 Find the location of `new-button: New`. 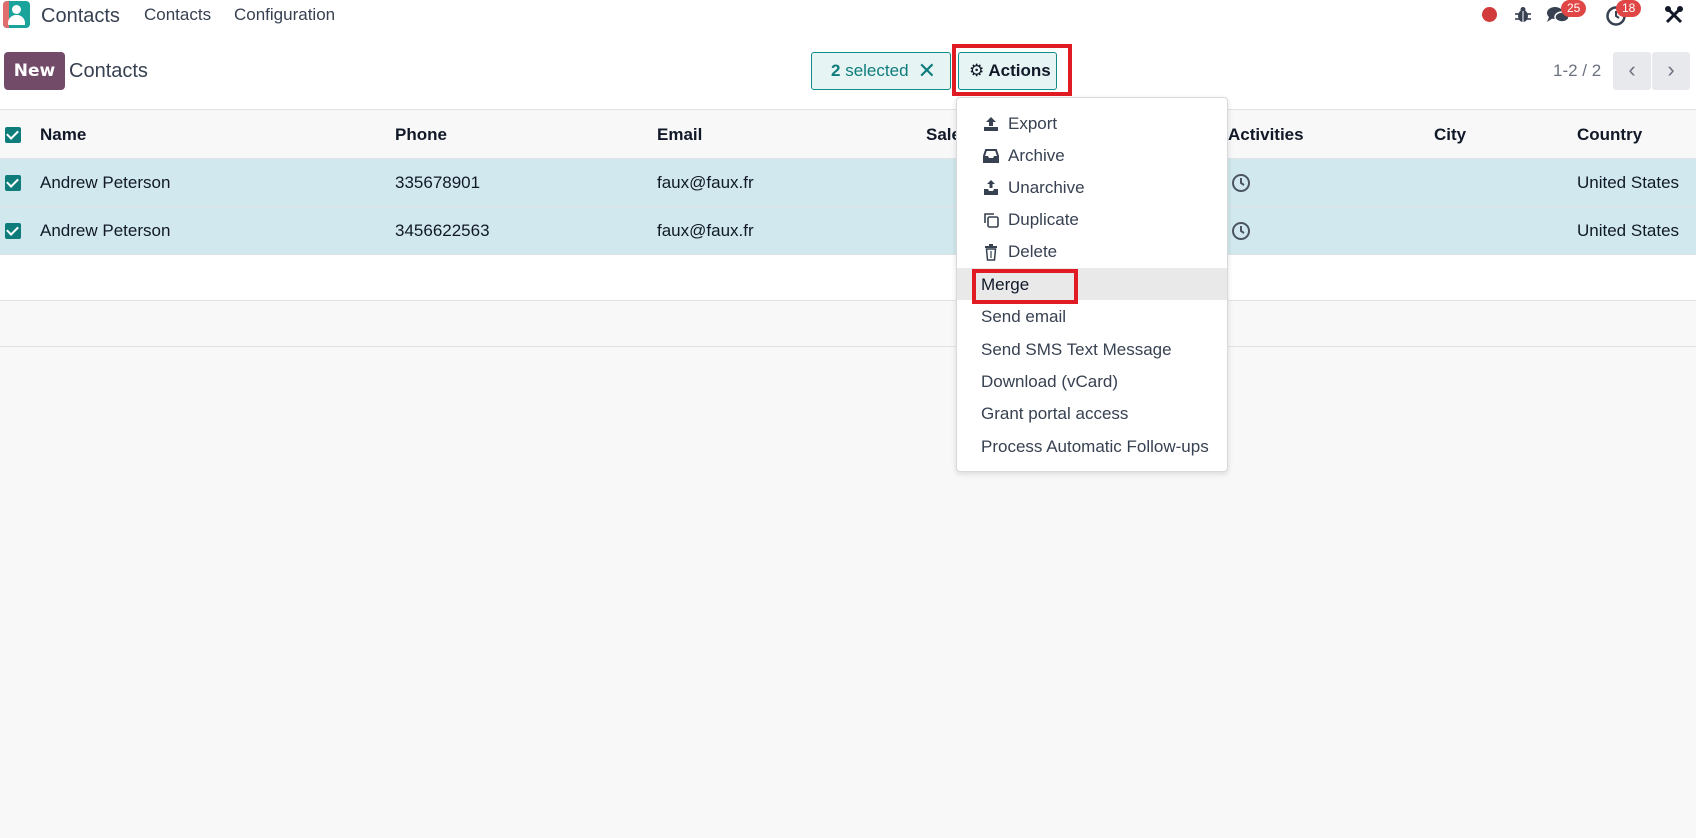

new-button: New is located at coordinates (34, 71).